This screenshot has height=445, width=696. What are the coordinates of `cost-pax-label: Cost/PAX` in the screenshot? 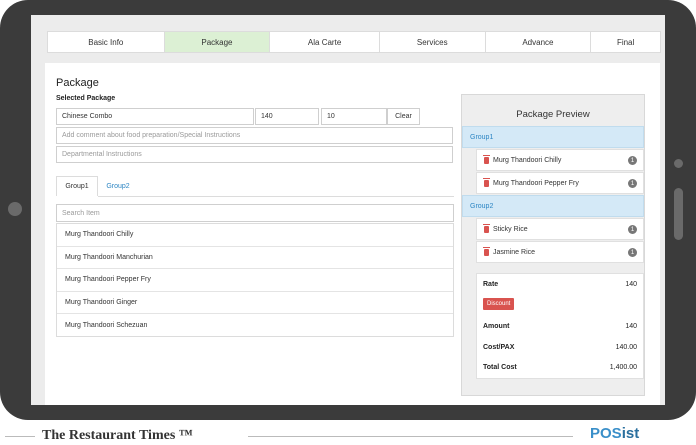 It's located at (499, 347).